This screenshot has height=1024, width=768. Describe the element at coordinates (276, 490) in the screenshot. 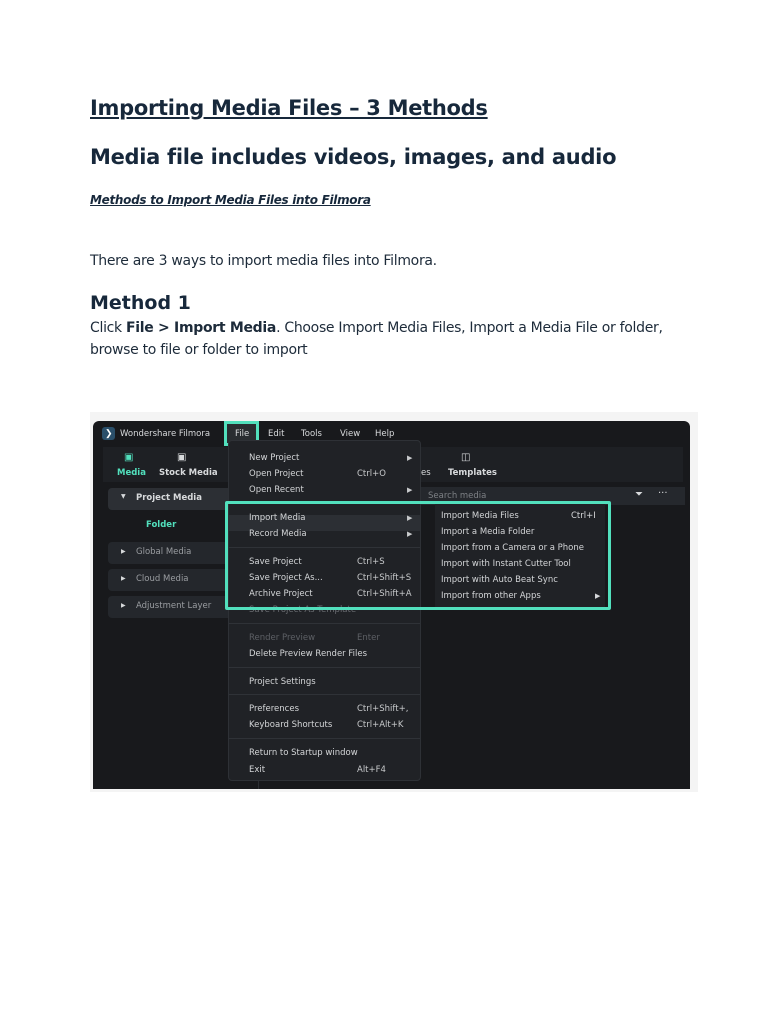

I see `menu-item-label: Open Recent` at that location.